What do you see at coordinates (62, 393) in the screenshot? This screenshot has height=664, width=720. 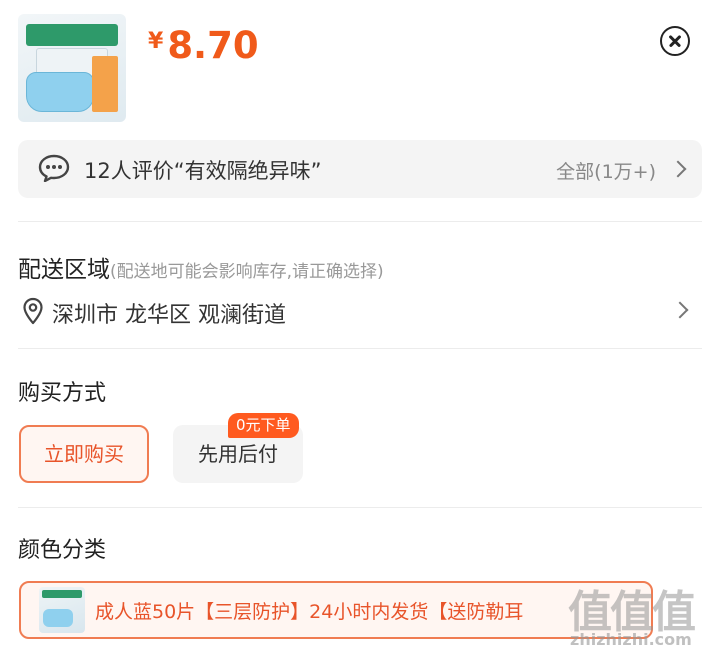 I see `purchase-method-title: 购买方式` at bounding box center [62, 393].